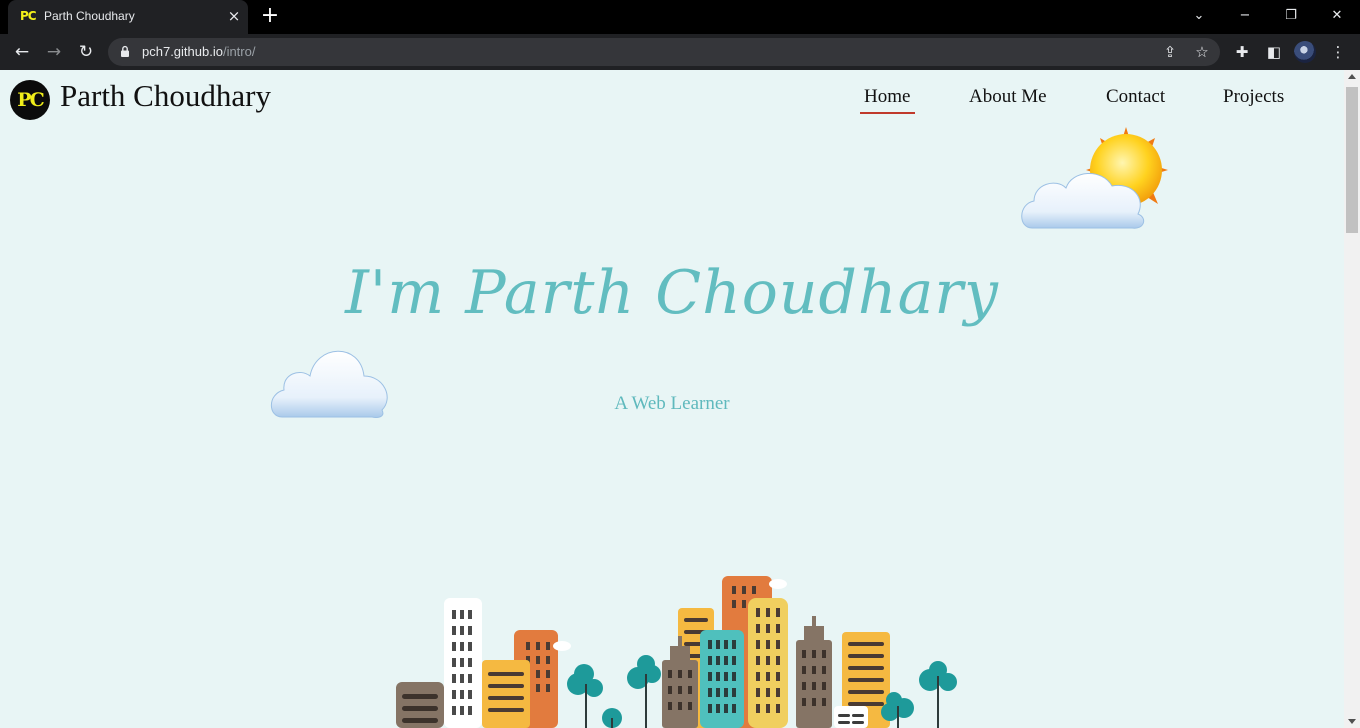 The width and height of the screenshot is (1360, 728). I want to click on nav-about-me: About Me, so click(1008, 97).